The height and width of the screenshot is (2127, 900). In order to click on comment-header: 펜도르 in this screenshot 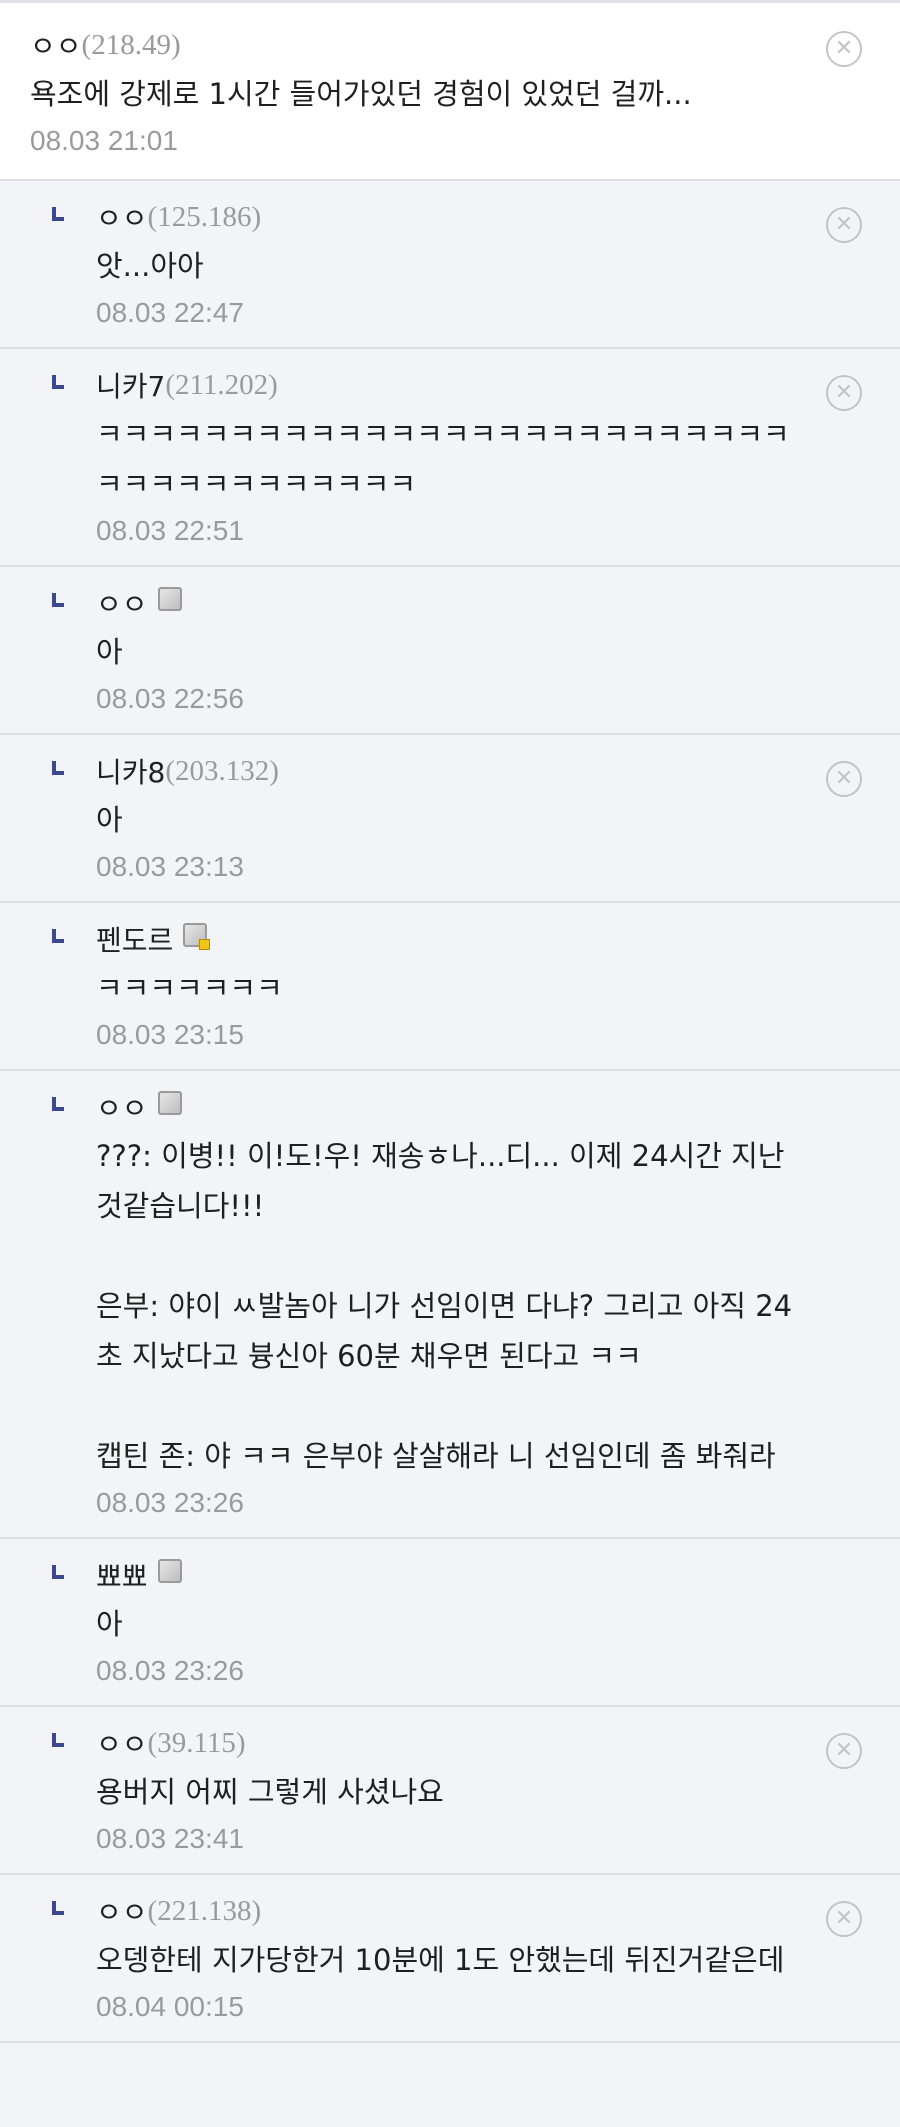, I will do `click(448, 939)`.